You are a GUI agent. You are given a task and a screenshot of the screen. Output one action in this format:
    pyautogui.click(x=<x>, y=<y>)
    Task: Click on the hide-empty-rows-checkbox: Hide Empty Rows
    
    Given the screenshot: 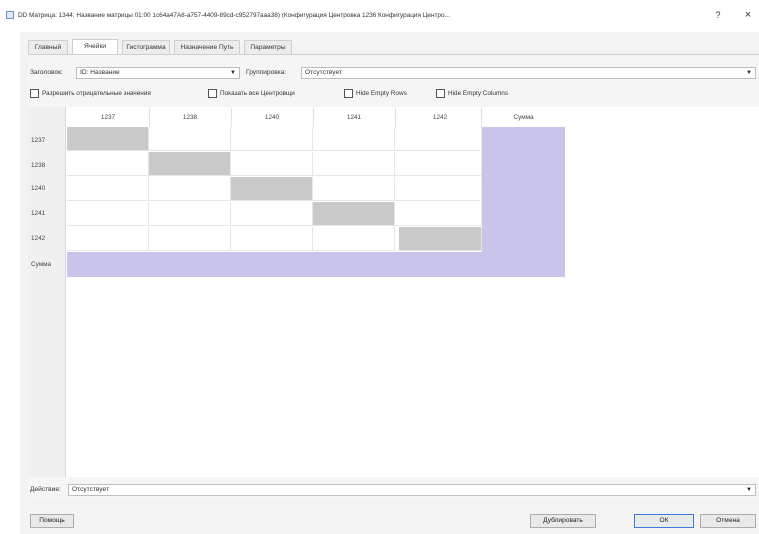 What is the action you would take?
    pyautogui.click(x=375, y=93)
    